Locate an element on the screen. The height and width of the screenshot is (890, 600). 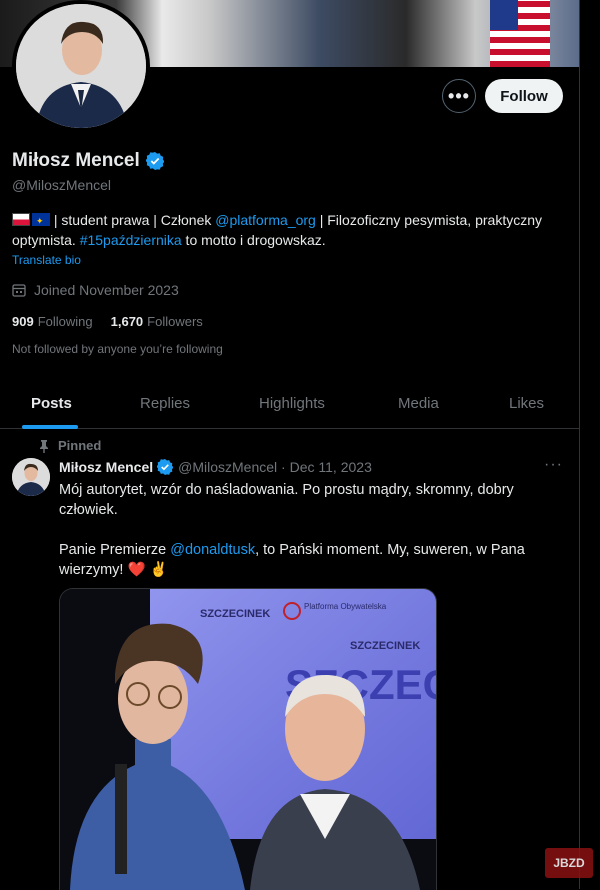
calendar-icon is located at coordinates (19, 290).